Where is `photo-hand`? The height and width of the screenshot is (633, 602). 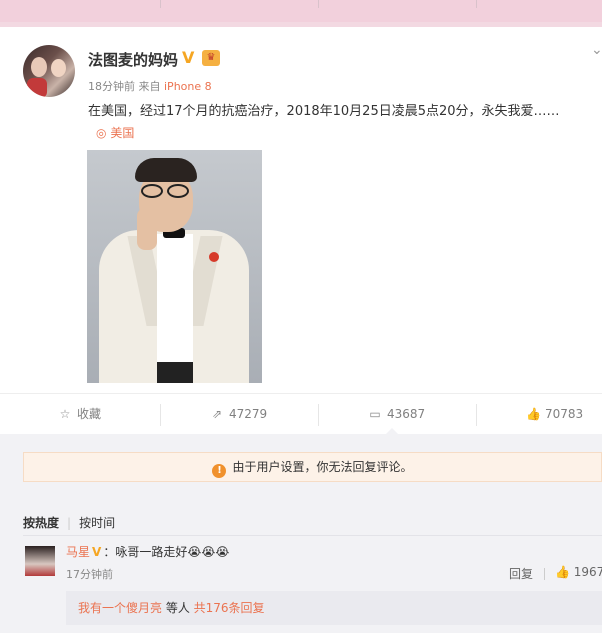 photo-hand is located at coordinates (147, 229).